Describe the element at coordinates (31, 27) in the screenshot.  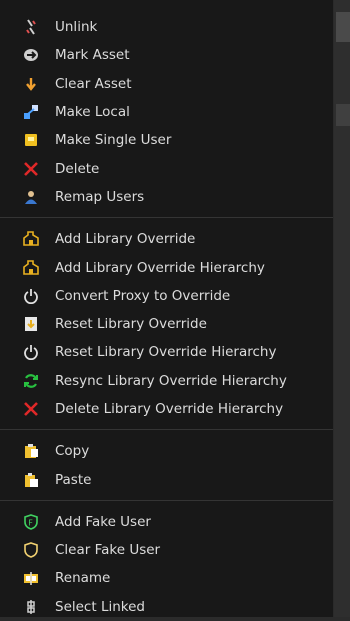
I see `unlink-icon` at that location.